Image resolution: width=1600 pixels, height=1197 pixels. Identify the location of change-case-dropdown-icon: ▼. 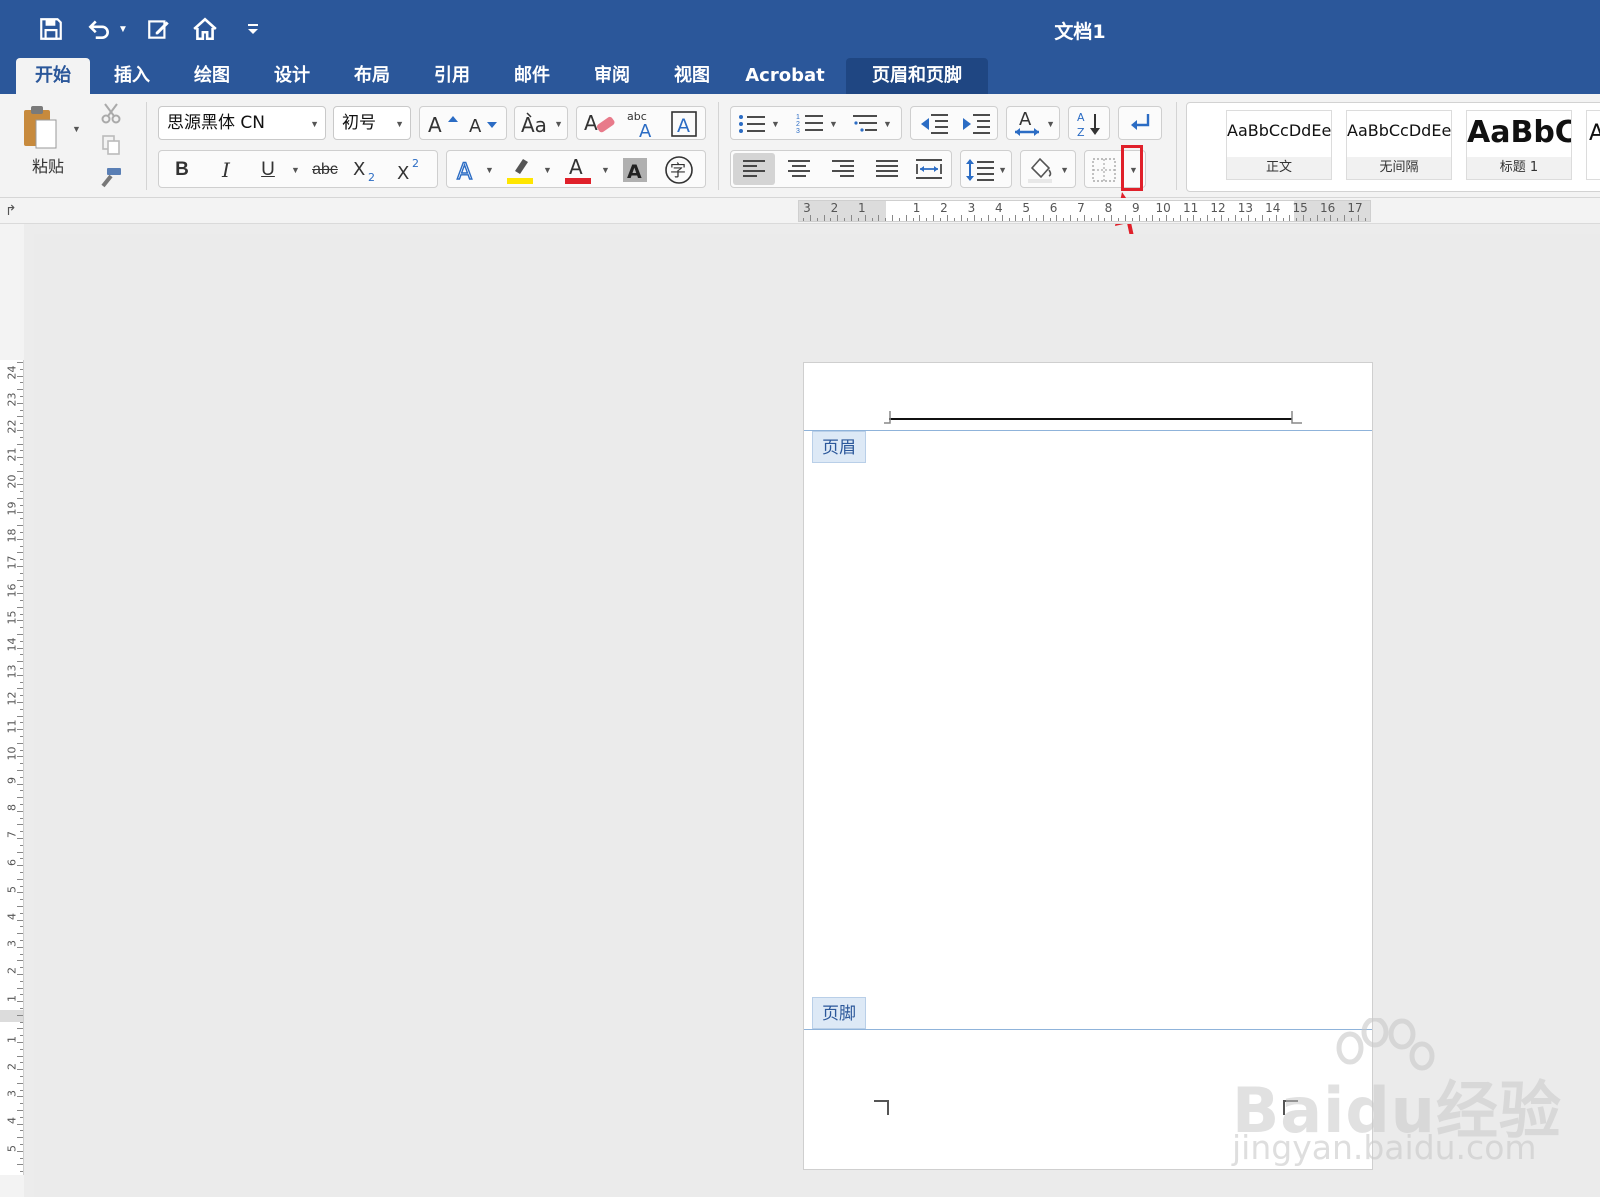
(558, 124).